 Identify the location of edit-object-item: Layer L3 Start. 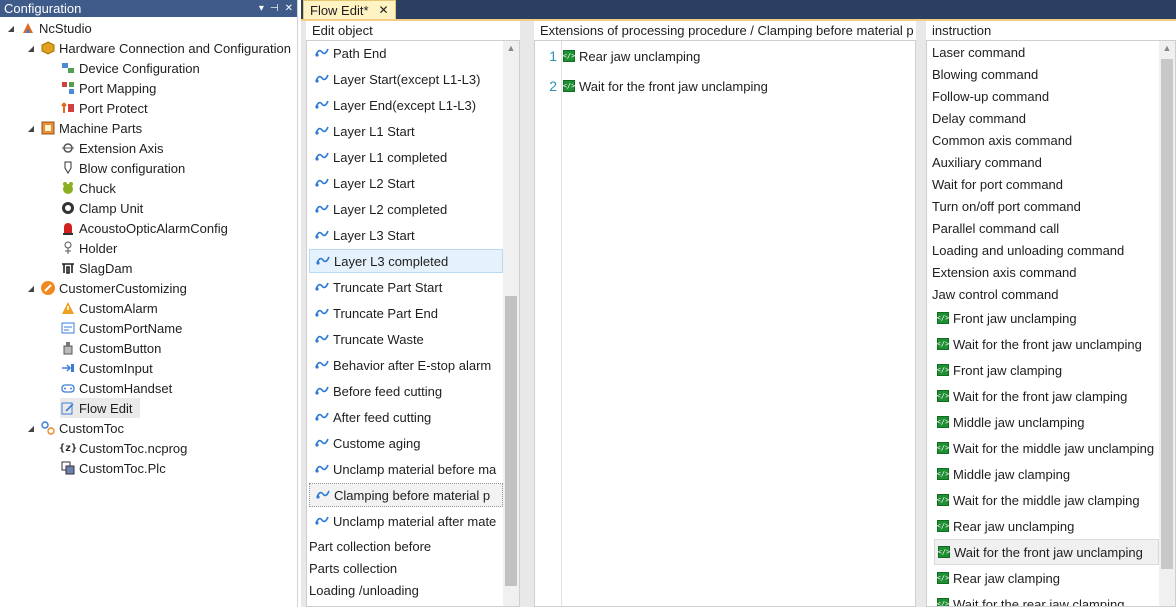
(406, 235).